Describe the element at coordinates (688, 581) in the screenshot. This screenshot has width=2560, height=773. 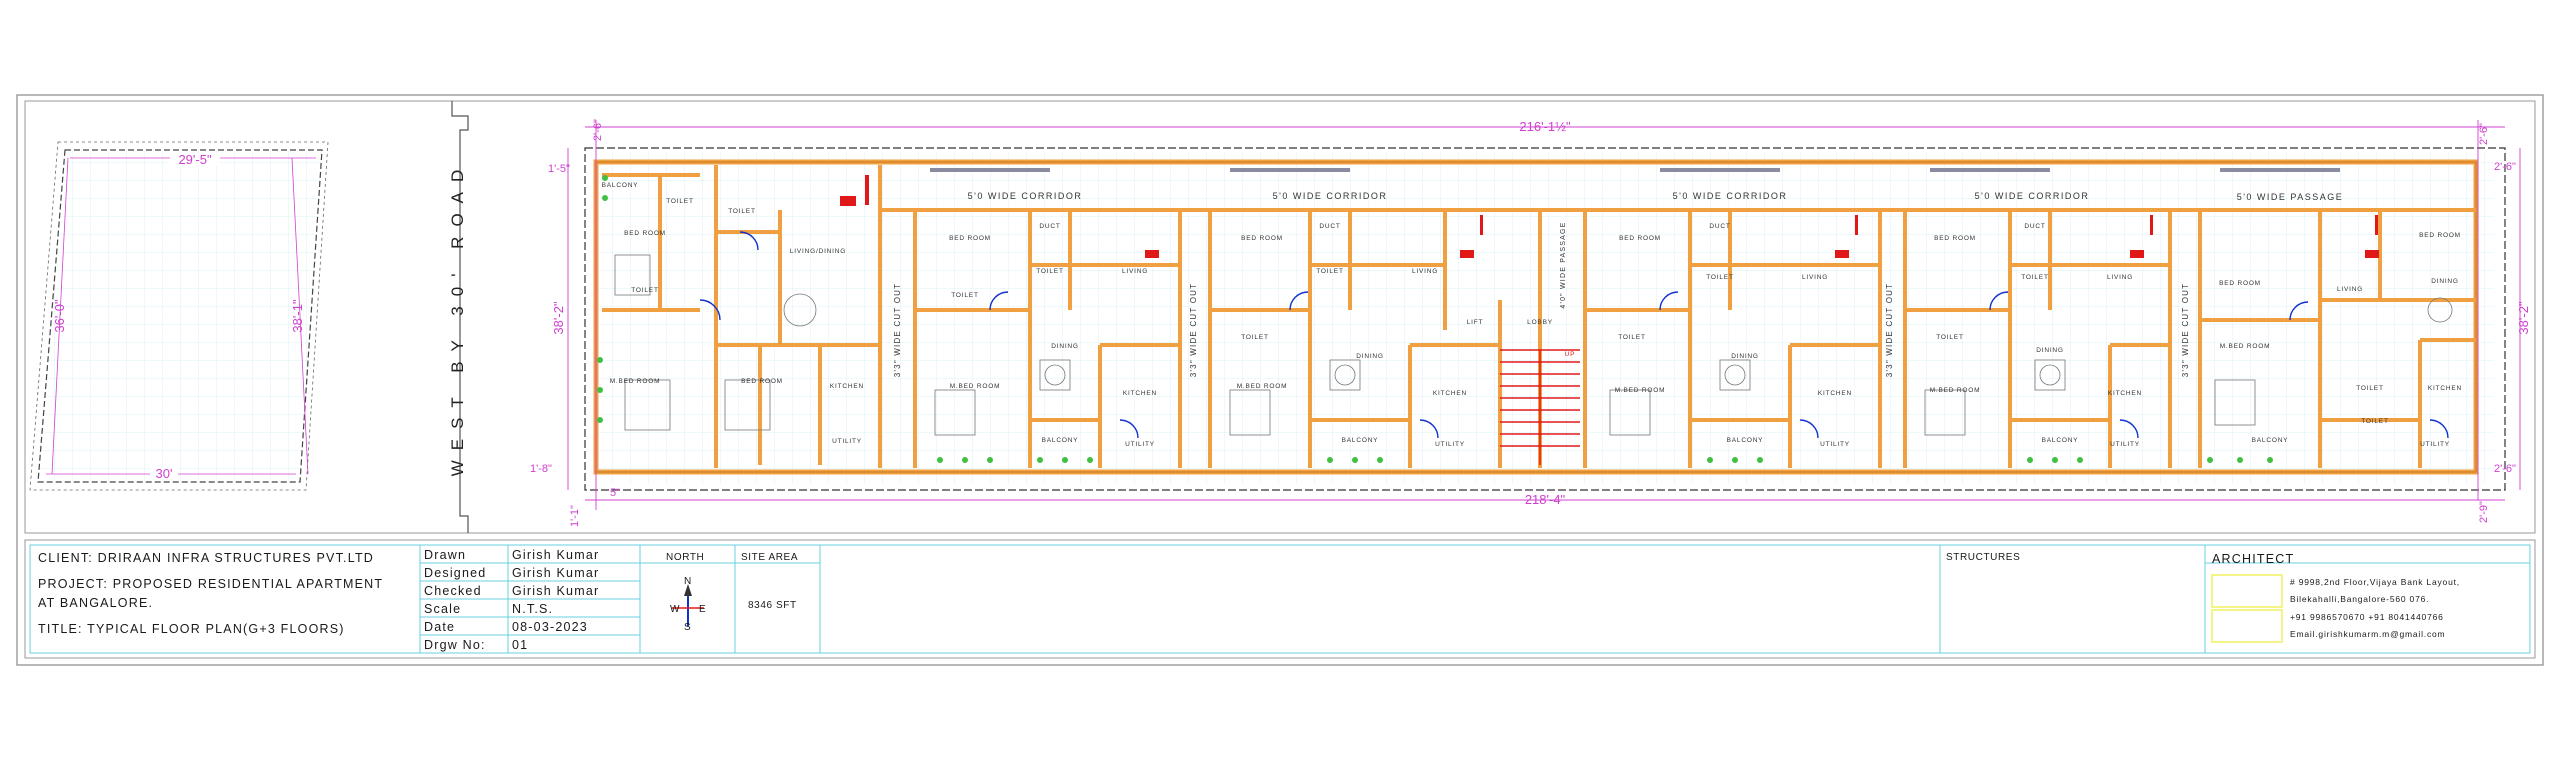
I see `compass-n: N` at that location.